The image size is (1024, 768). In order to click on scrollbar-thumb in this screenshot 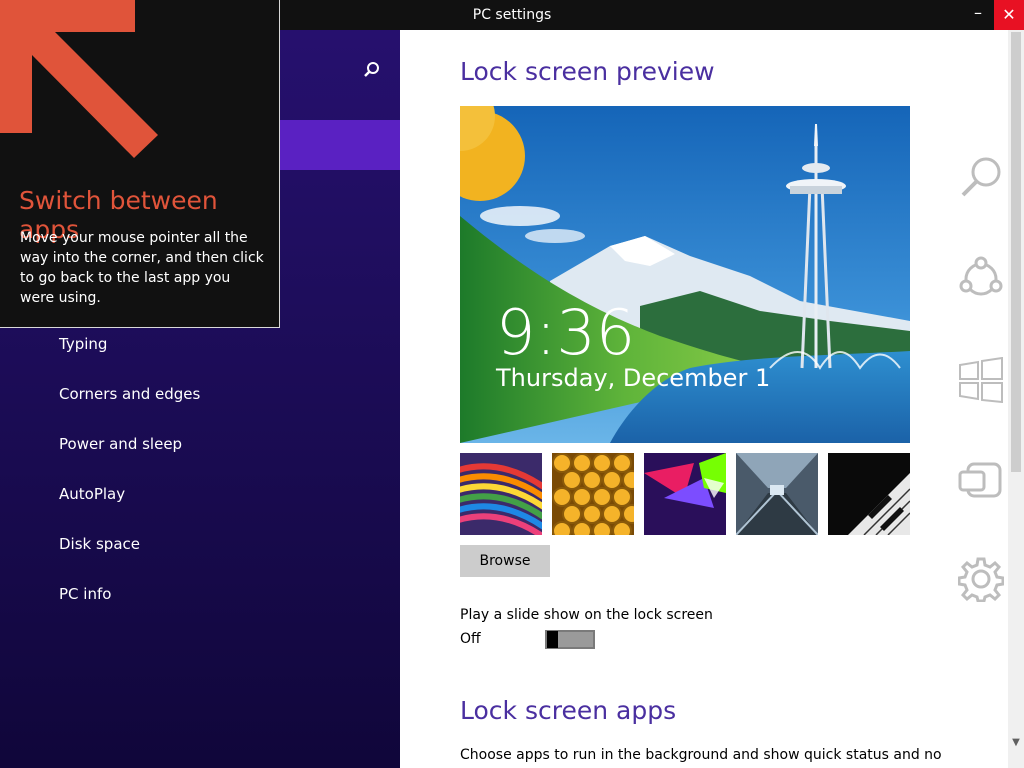, I will do `click(1016, 252)`.